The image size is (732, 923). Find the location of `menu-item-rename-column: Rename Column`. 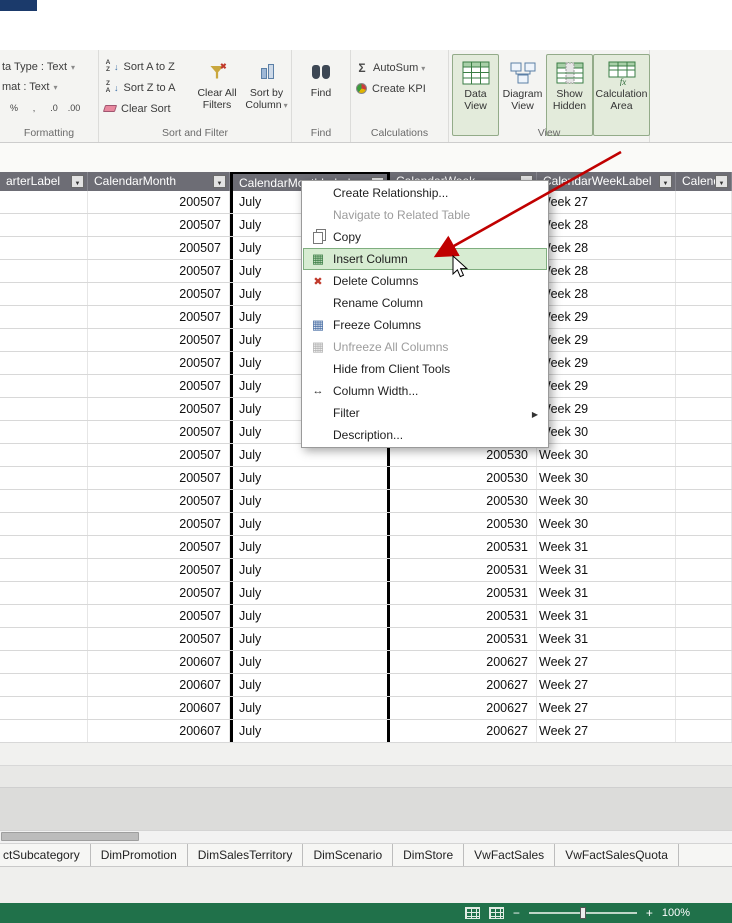

menu-item-rename-column: Rename Column is located at coordinates (425, 303).